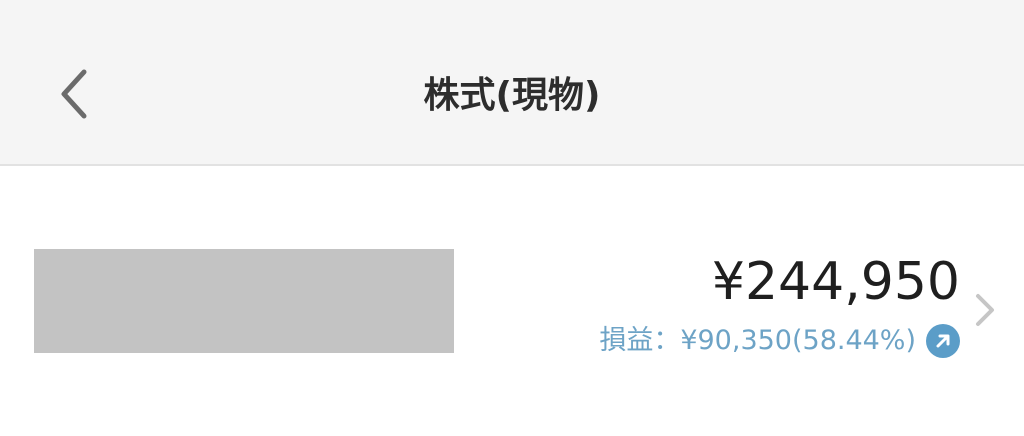 This screenshot has width=1024, height=436. What do you see at coordinates (512, 95) in the screenshot?
I see `page-title: 株式(現物)` at bounding box center [512, 95].